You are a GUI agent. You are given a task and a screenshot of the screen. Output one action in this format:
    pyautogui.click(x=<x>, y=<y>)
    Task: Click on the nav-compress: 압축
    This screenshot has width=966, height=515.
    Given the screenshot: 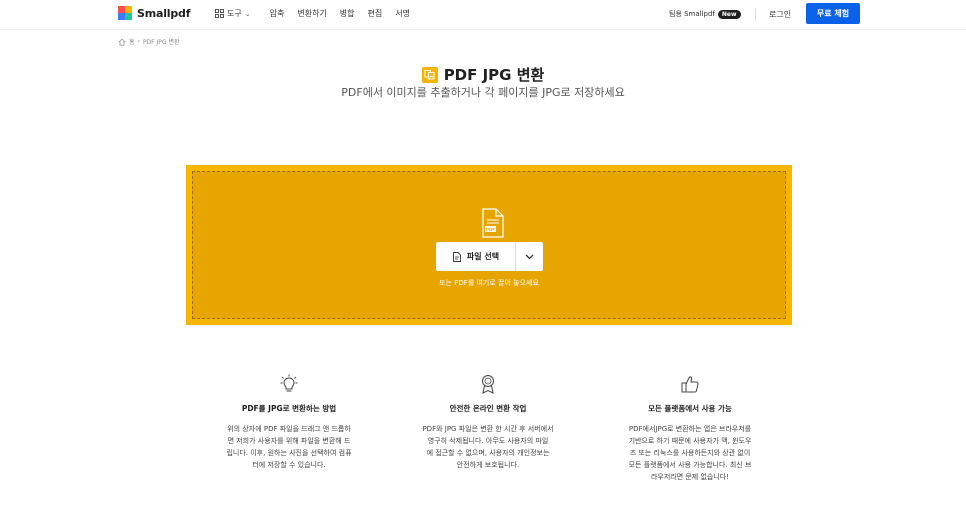 What is the action you would take?
    pyautogui.click(x=277, y=13)
    